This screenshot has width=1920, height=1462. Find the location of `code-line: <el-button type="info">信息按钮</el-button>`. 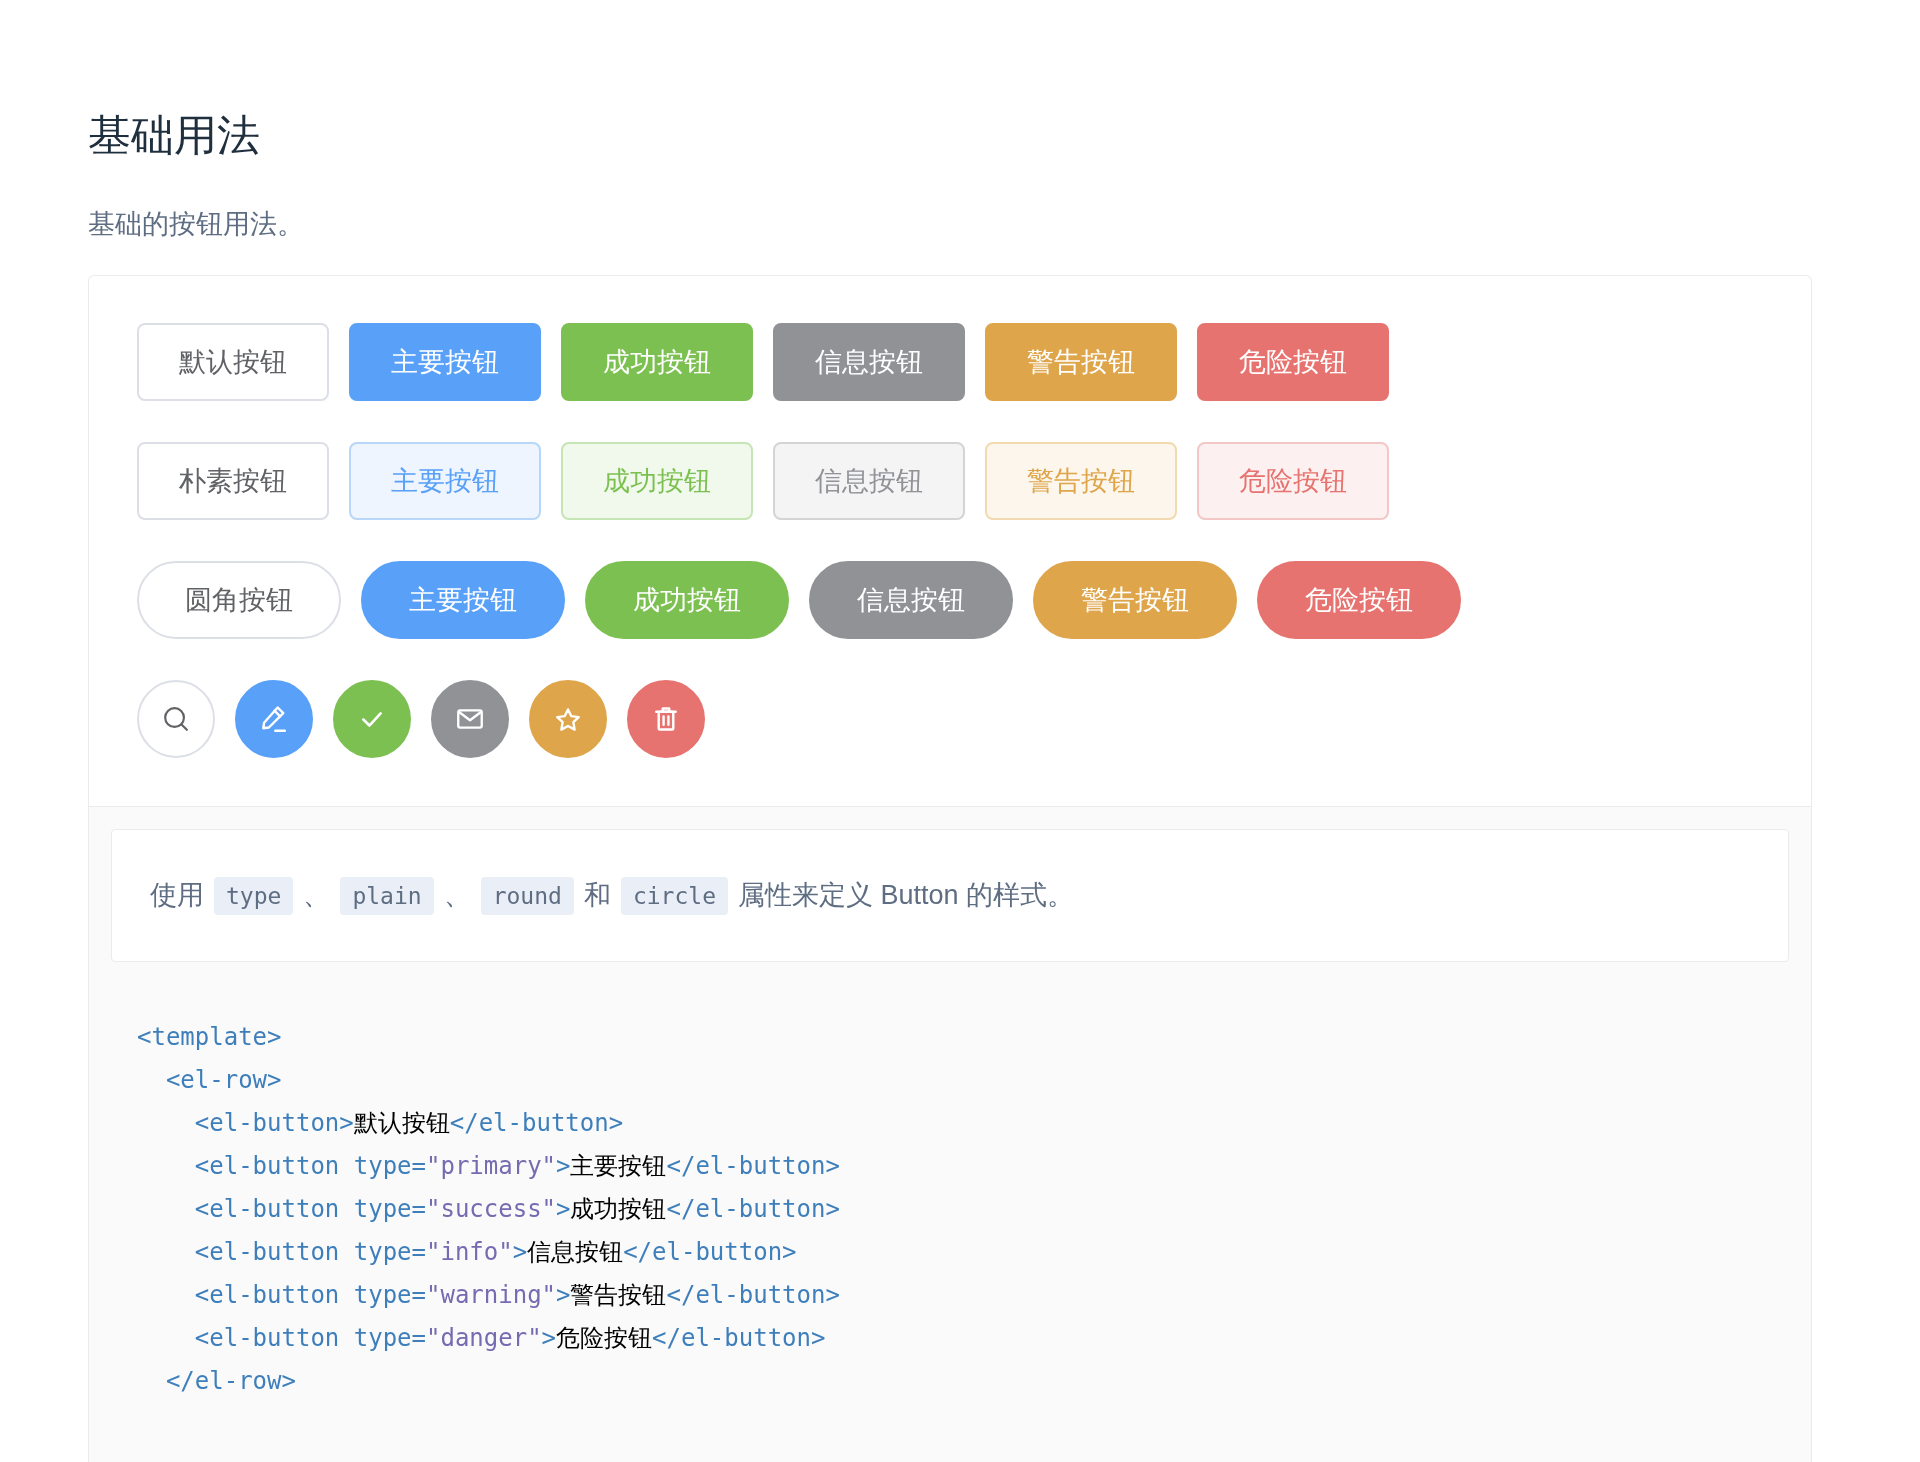

code-line: <el-button type="info">信息按钮</el-button> is located at coordinates (495, 1252).